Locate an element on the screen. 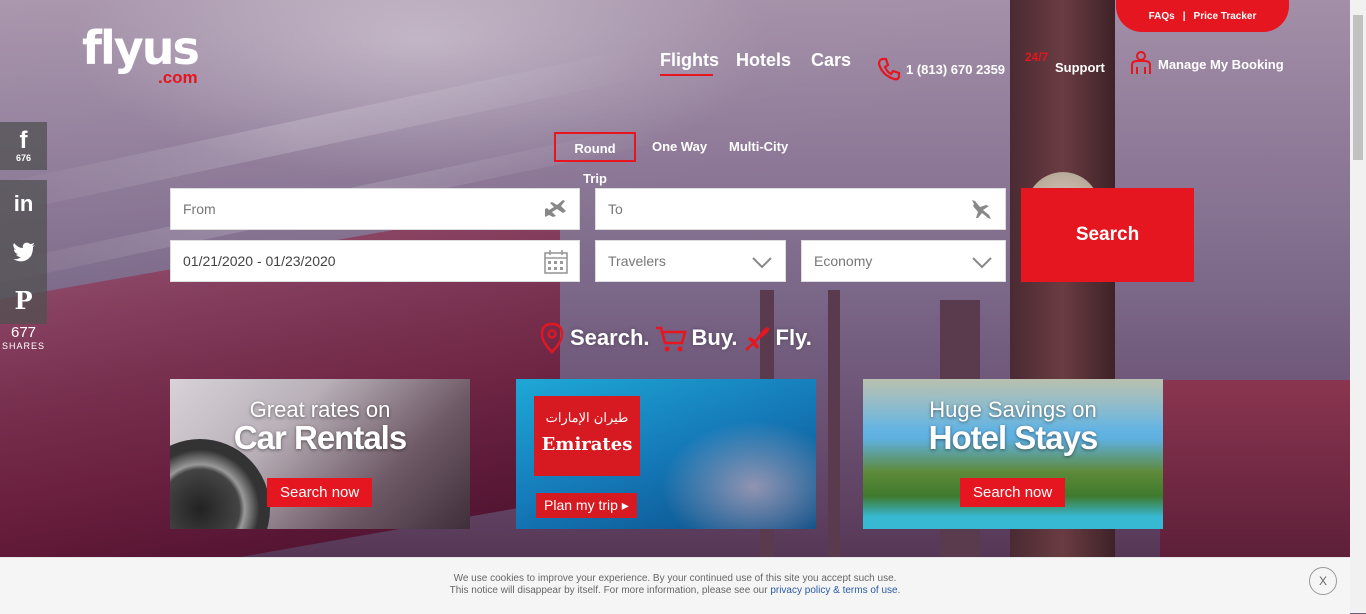 The width and height of the screenshot is (1366, 614). plane-takeoff-icon is located at coordinates (555, 208).